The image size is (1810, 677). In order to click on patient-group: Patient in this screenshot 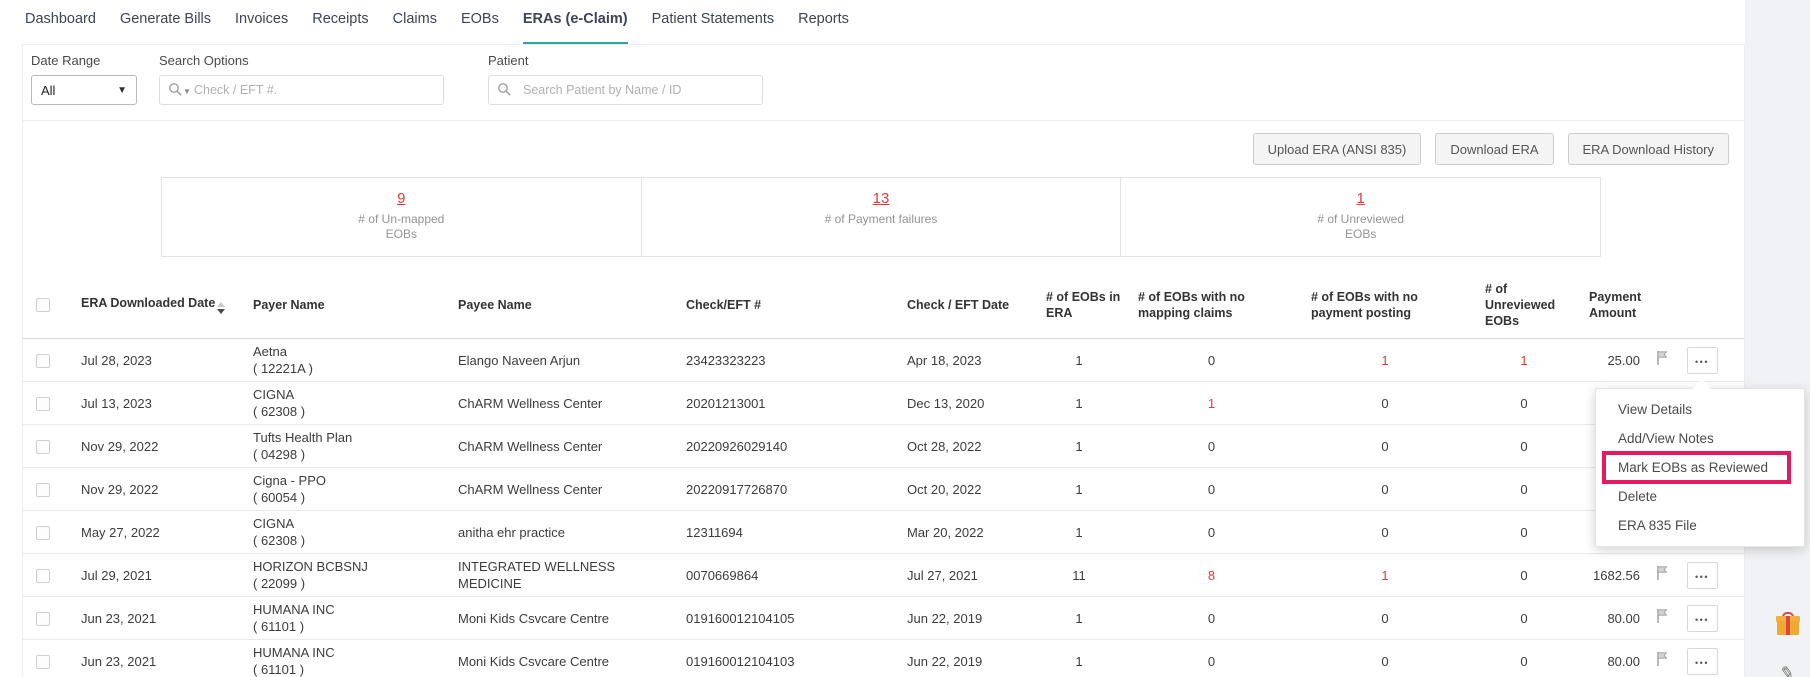, I will do `click(625, 86)`.